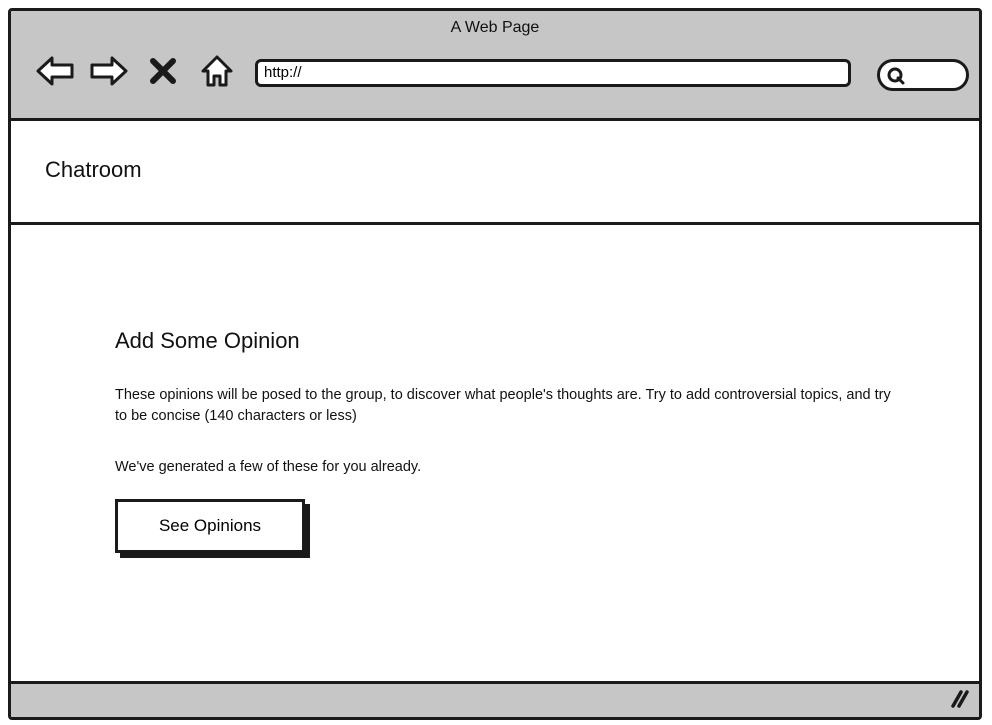 The width and height of the screenshot is (992, 725). What do you see at coordinates (495, 27) in the screenshot?
I see `window-title: A Web Page` at bounding box center [495, 27].